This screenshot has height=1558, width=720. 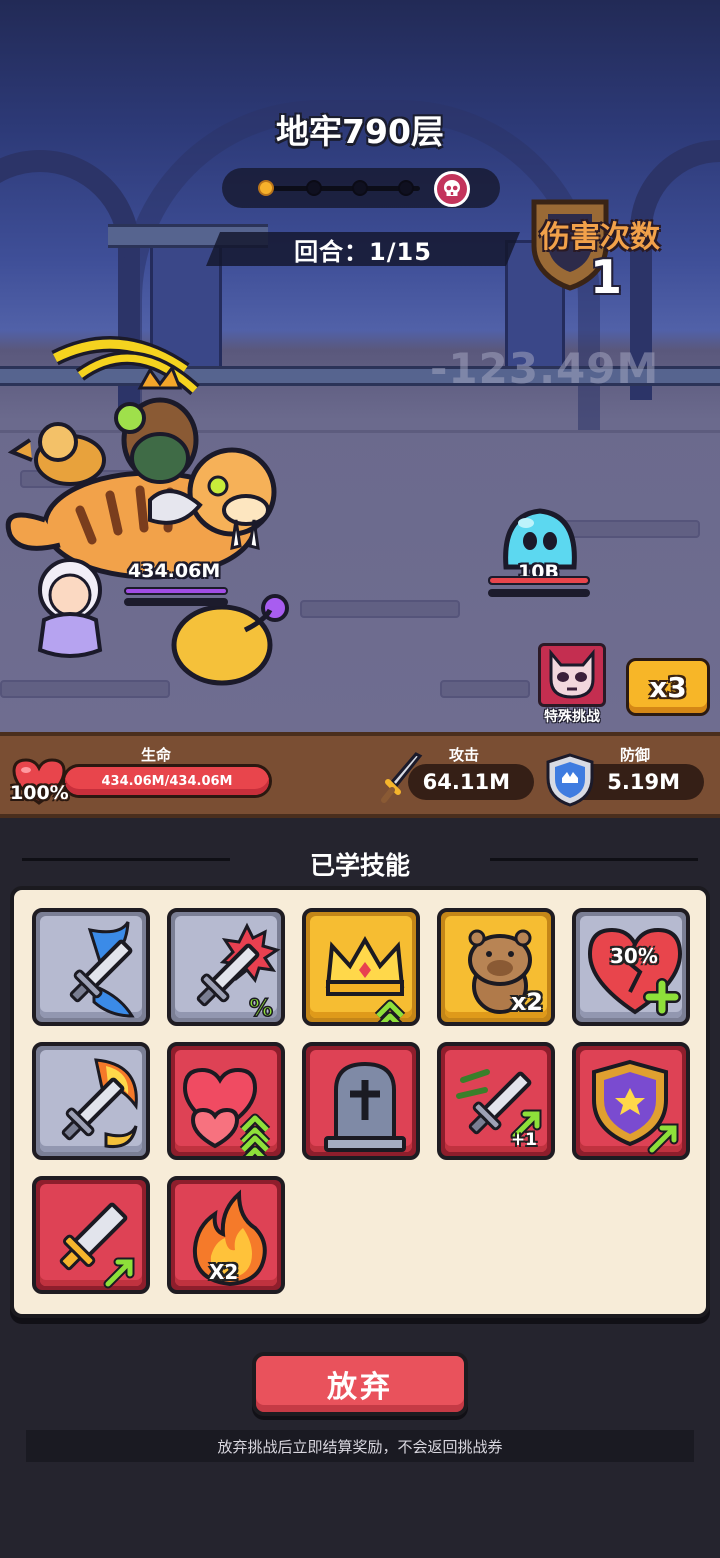 What do you see at coordinates (363, 249) in the screenshot?
I see `round-counter: 回合：1/15` at bounding box center [363, 249].